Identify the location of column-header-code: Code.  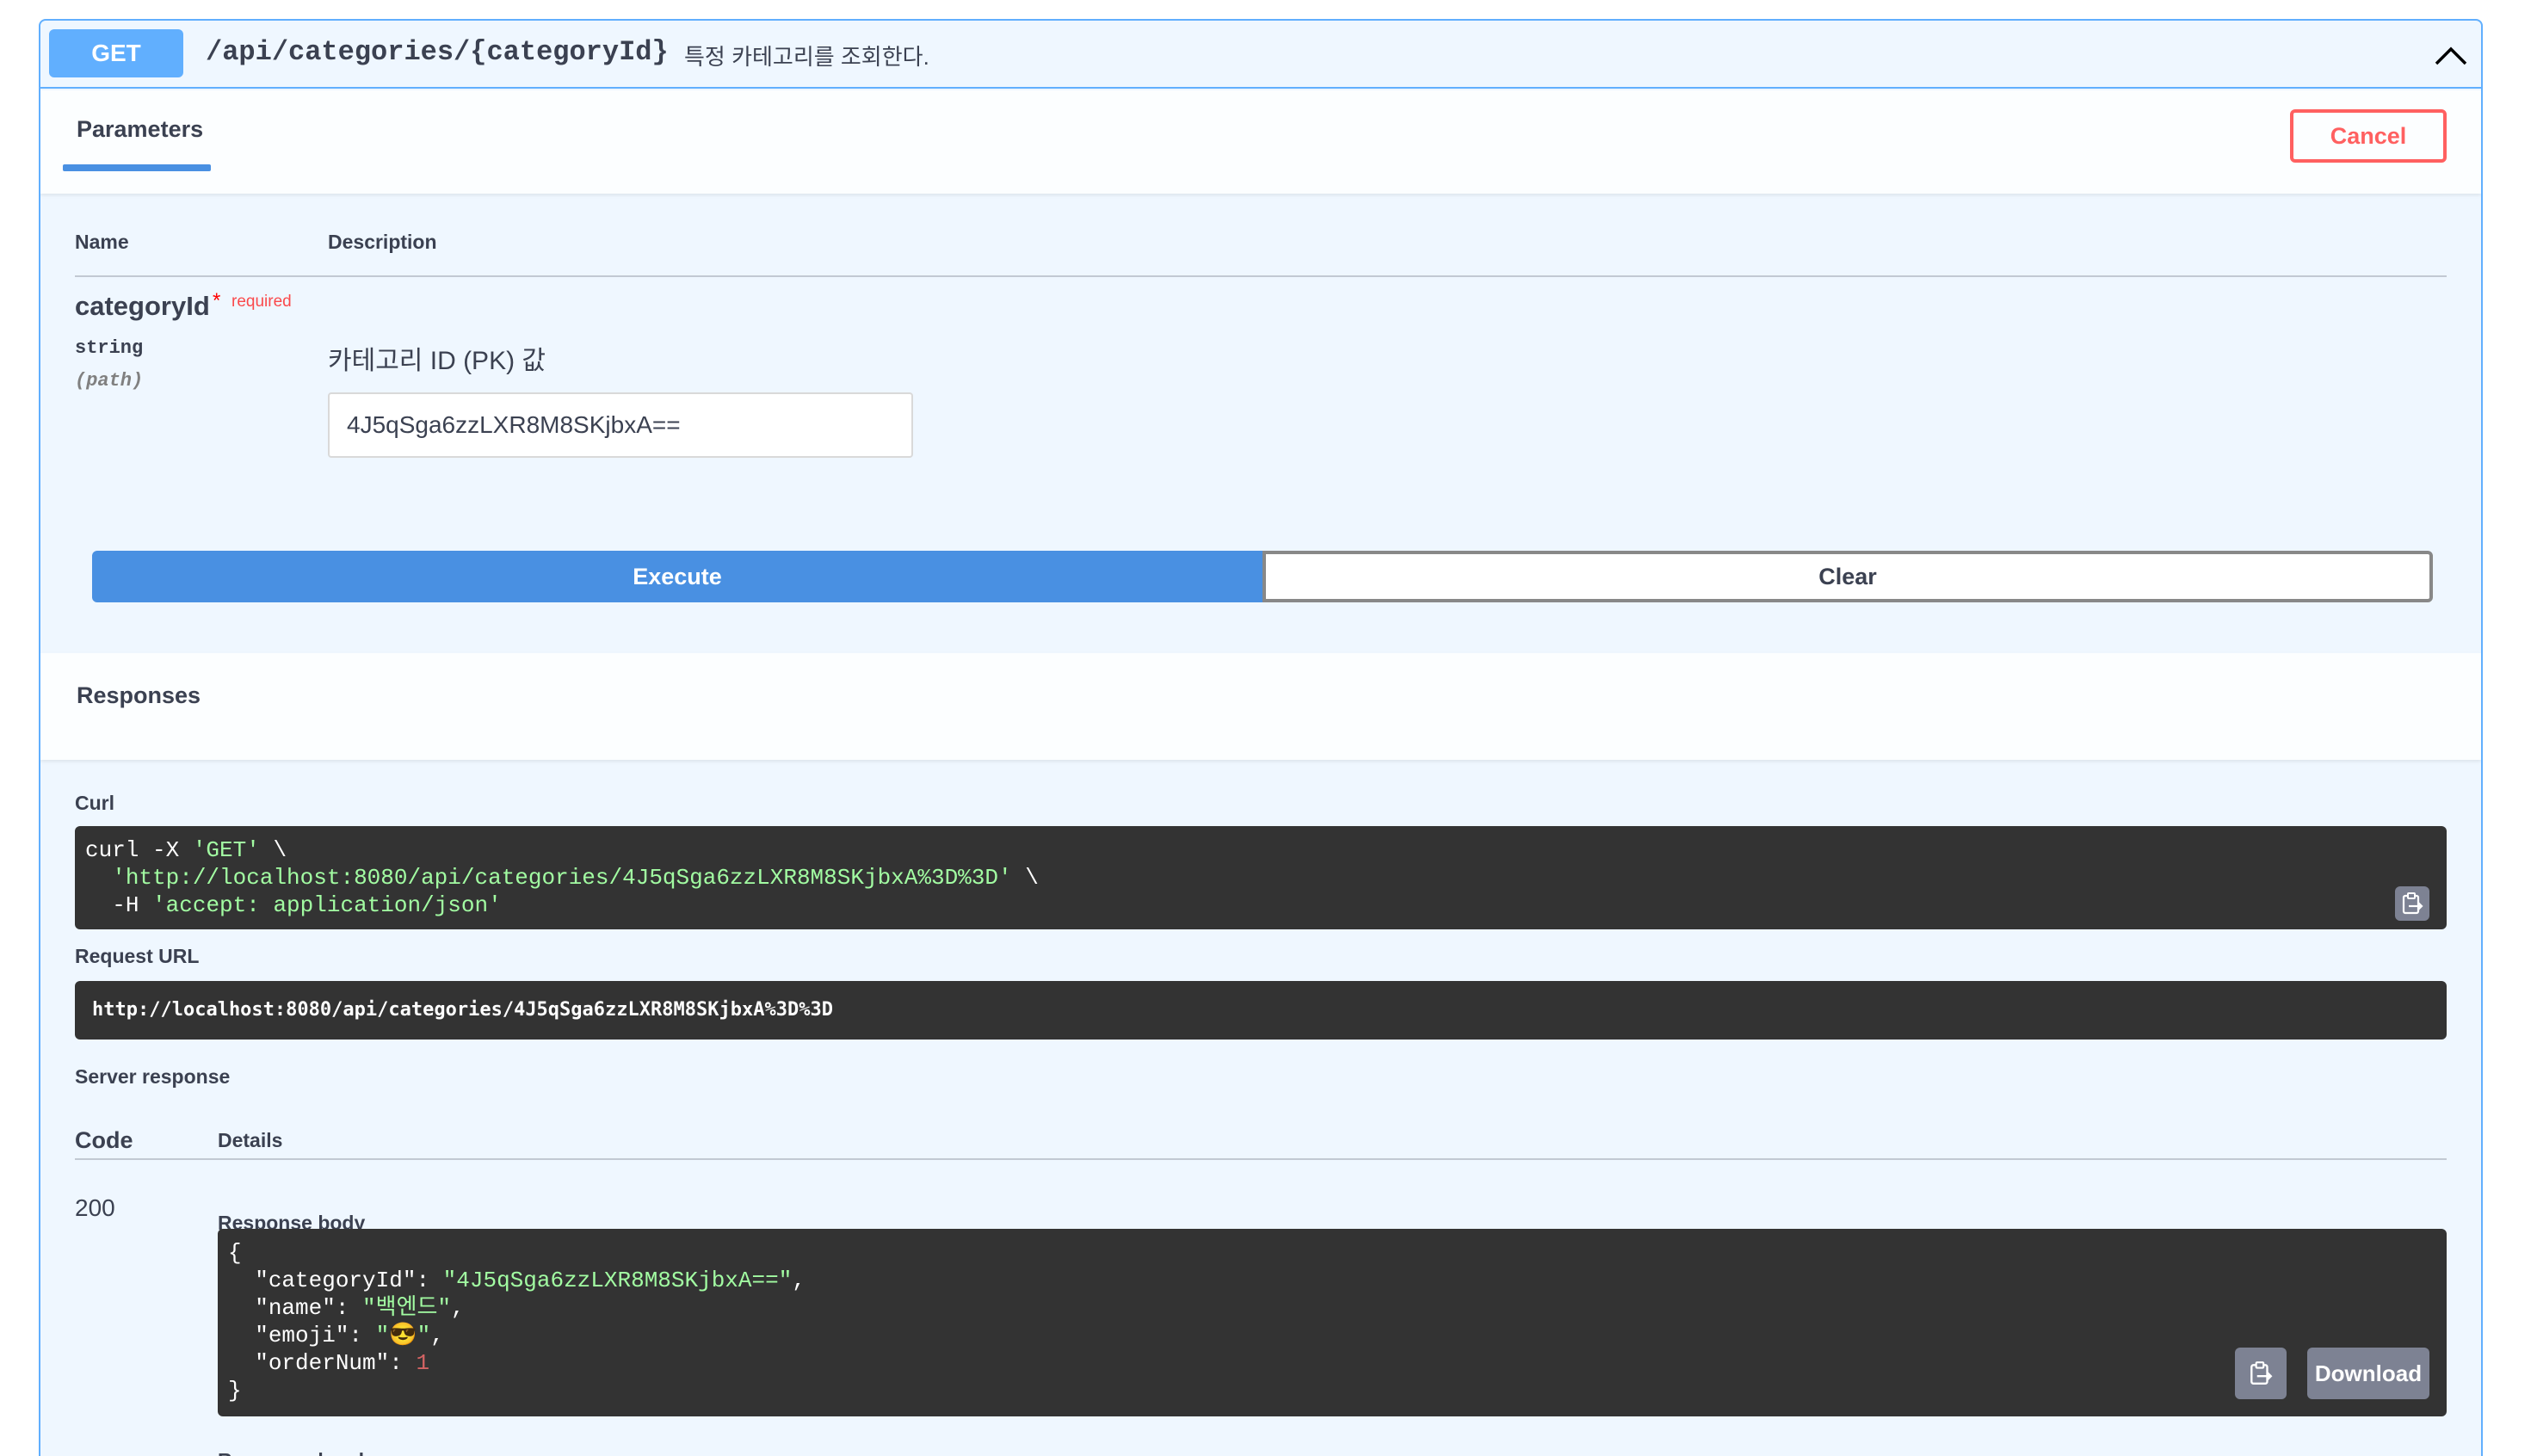
(104, 1140).